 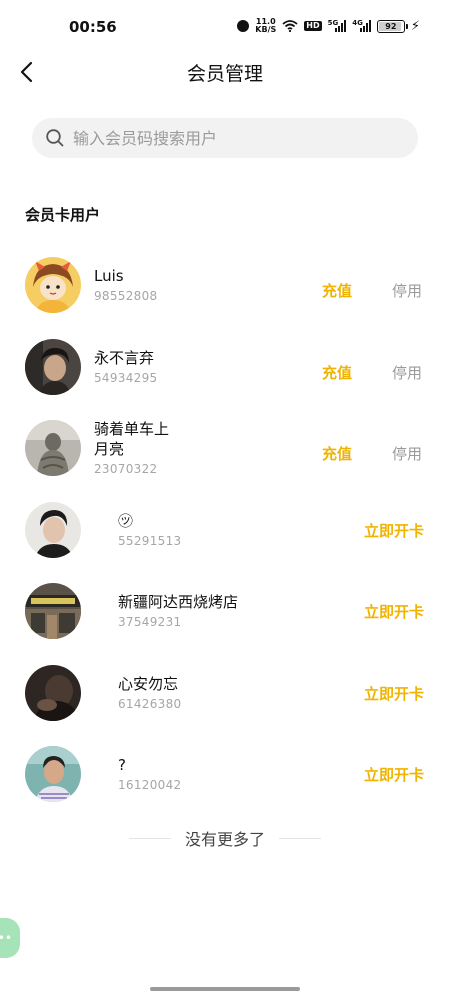 I want to click on header: 会员管理, so click(x=225, y=72).